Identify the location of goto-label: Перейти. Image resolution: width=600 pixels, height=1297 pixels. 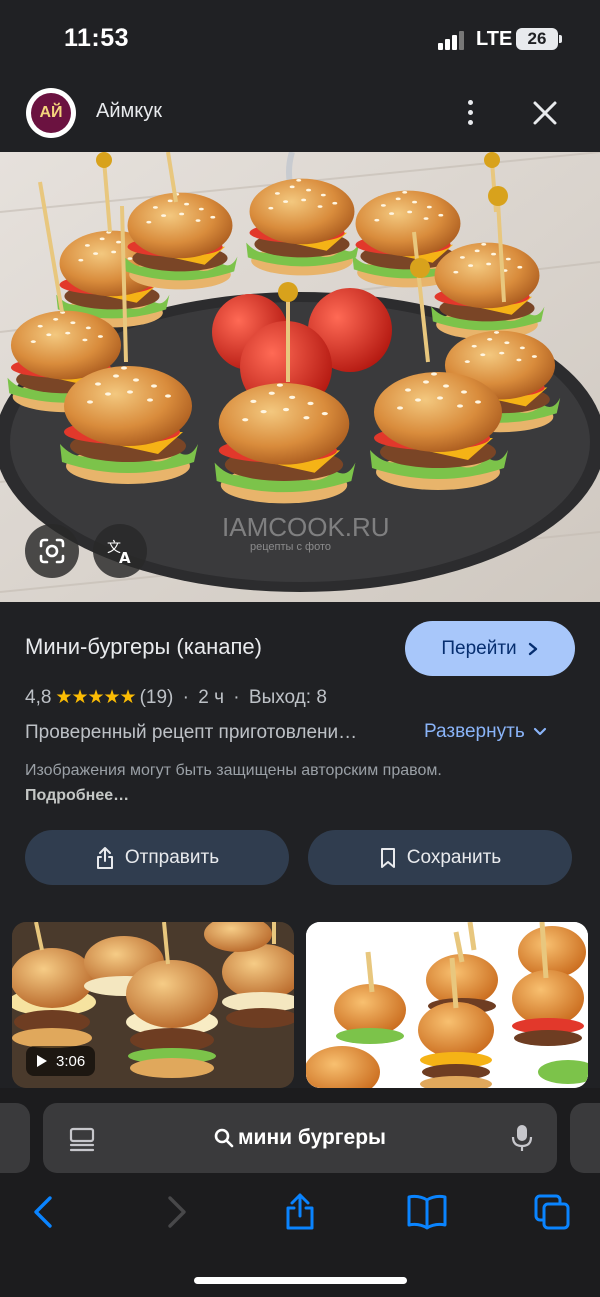
(479, 648).